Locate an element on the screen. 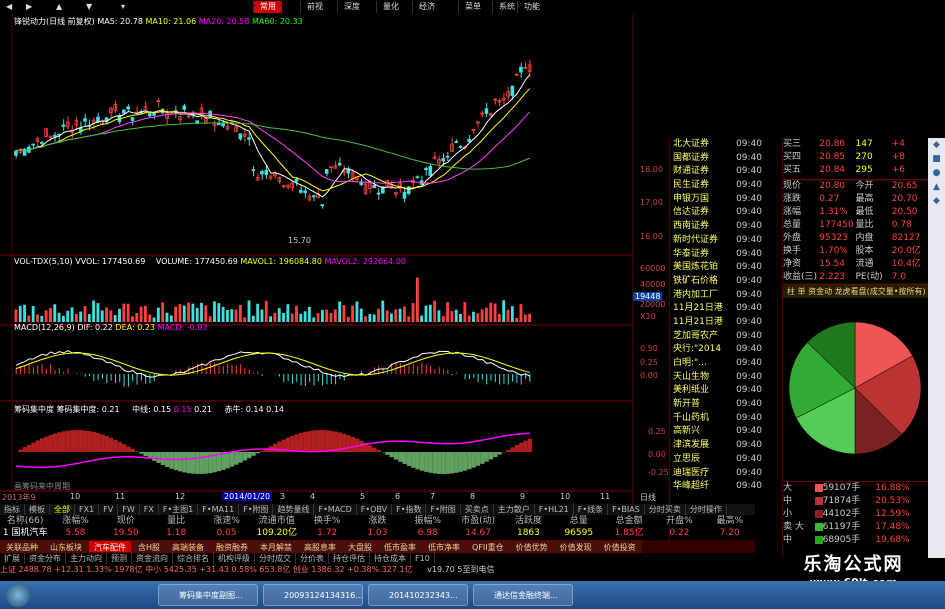 The width and height of the screenshot is (945, 609). status-tab: 资金分布 is located at coordinates (45, 558).